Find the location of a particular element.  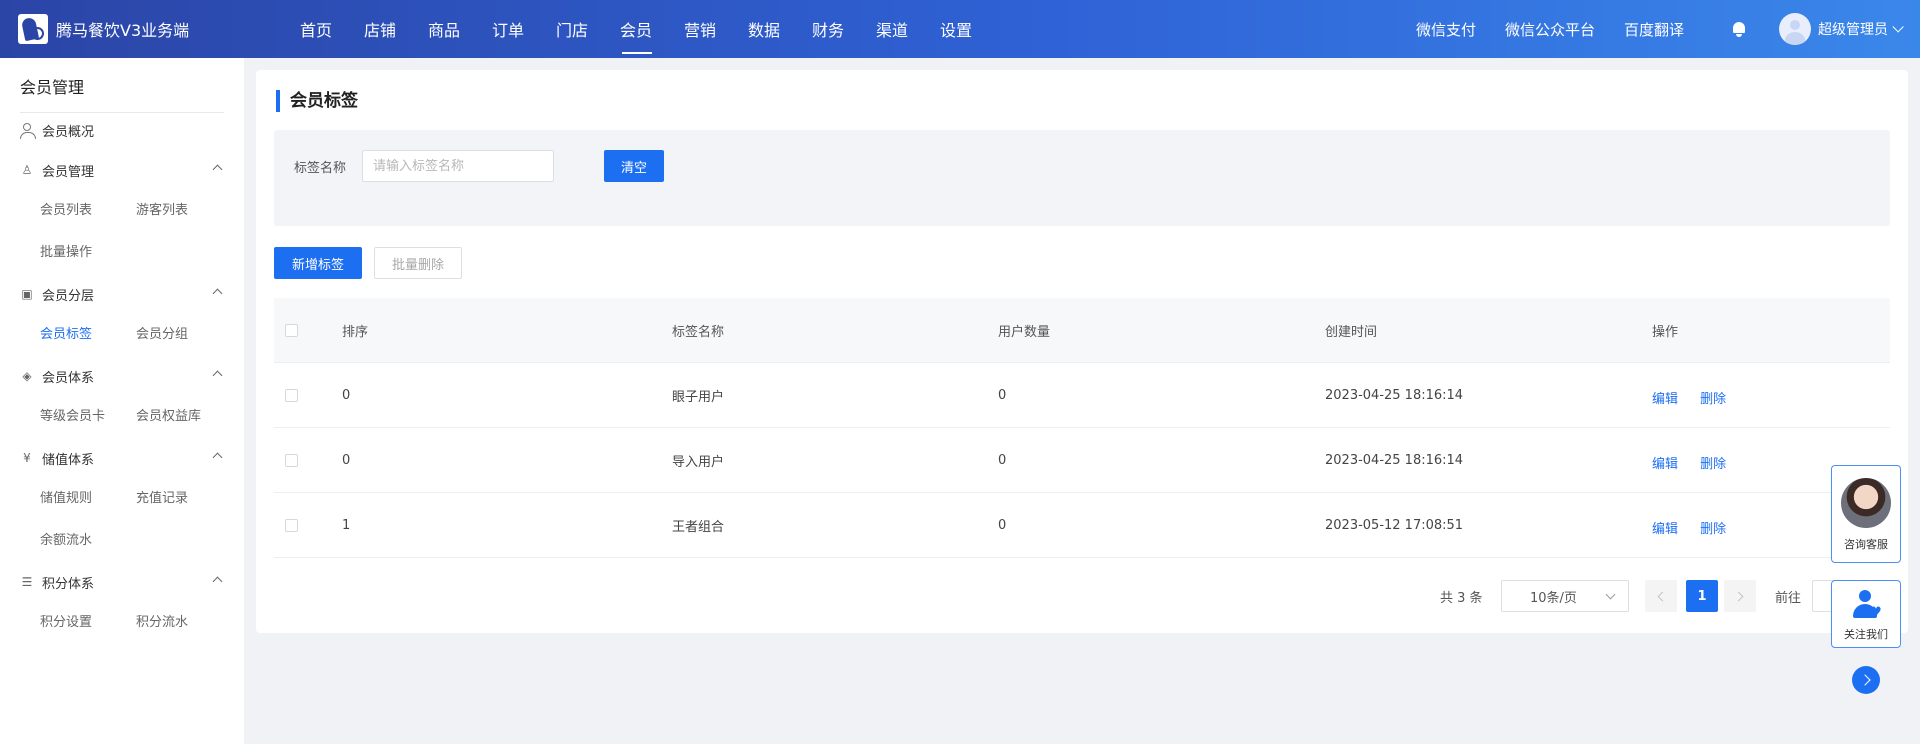

sidebar-item-benefits: 会员权益库 is located at coordinates (184, 414).